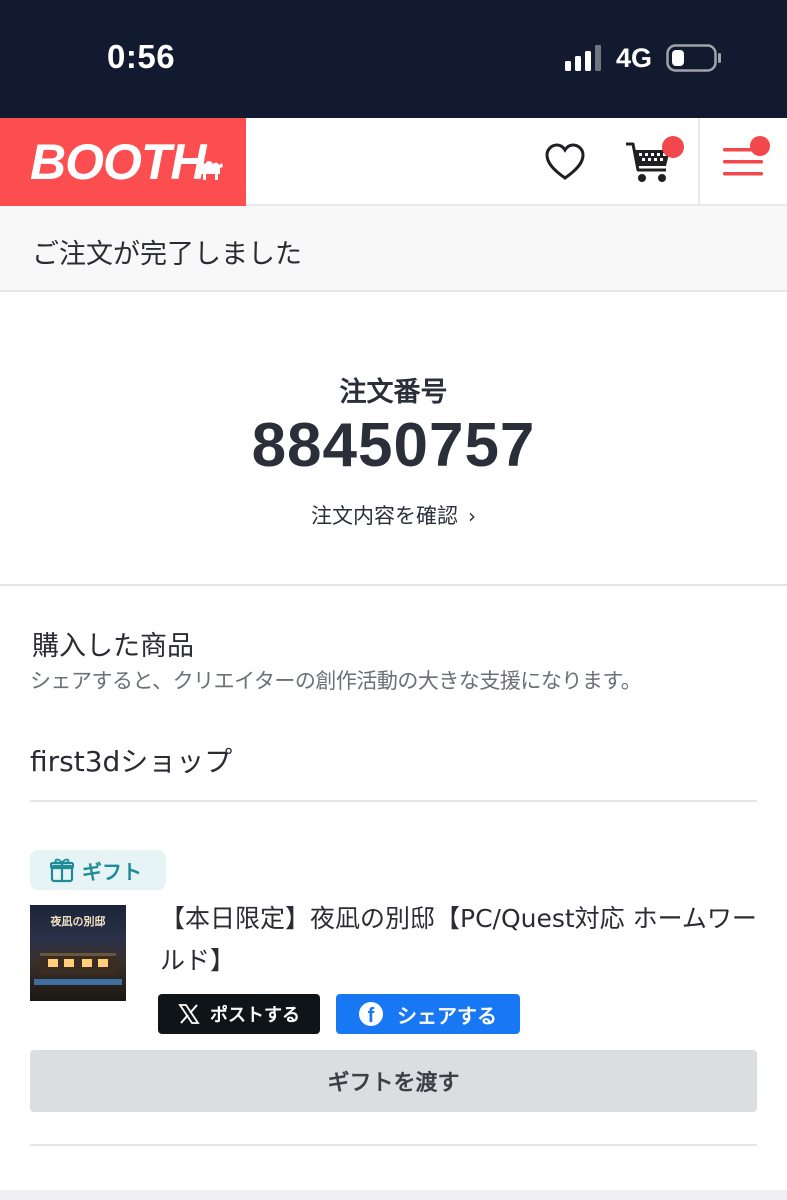 The height and width of the screenshot is (1200, 787). What do you see at coordinates (371, 1014) in the screenshot?
I see `facebook-icon: f` at bounding box center [371, 1014].